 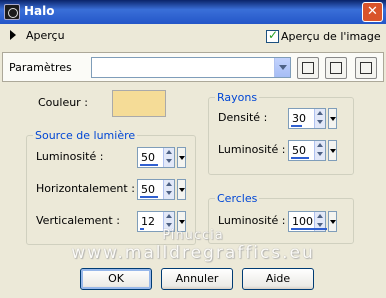 What do you see at coordinates (12, 12) in the screenshot?
I see `app-icon` at bounding box center [12, 12].